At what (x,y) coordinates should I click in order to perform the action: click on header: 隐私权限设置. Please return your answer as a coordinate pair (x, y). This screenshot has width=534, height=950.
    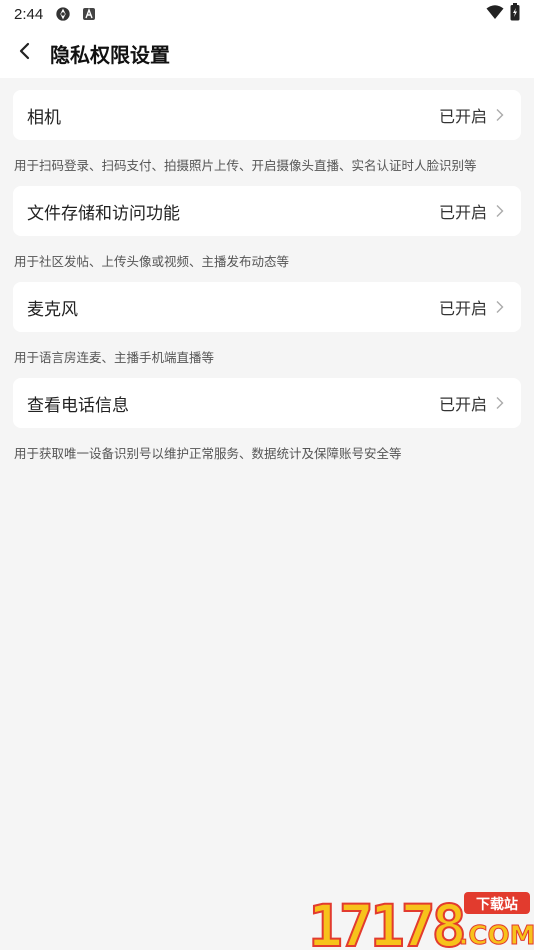
    Looking at the image, I should click on (267, 53).